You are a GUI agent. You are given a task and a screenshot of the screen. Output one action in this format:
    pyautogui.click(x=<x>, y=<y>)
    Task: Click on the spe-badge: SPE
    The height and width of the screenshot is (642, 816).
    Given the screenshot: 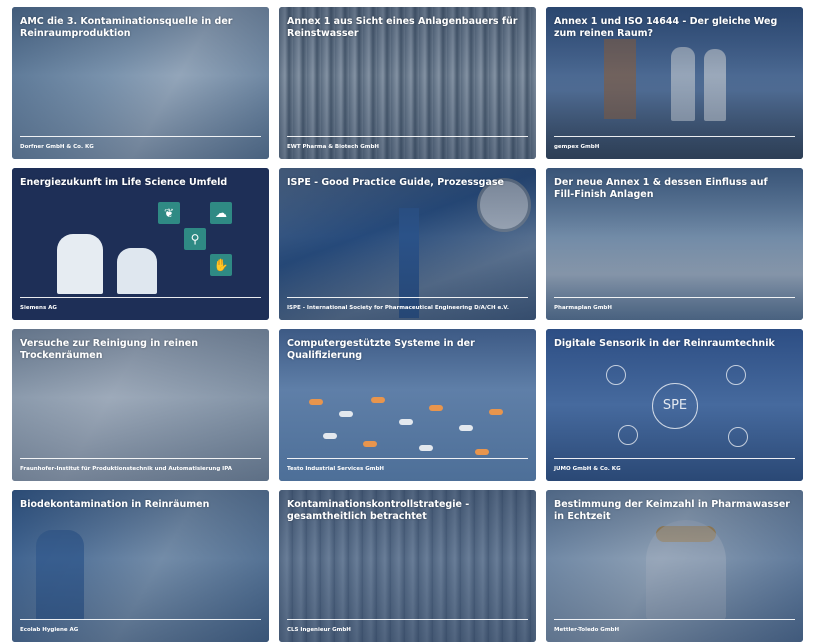 What is the action you would take?
    pyautogui.click(x=675, y=406)
    